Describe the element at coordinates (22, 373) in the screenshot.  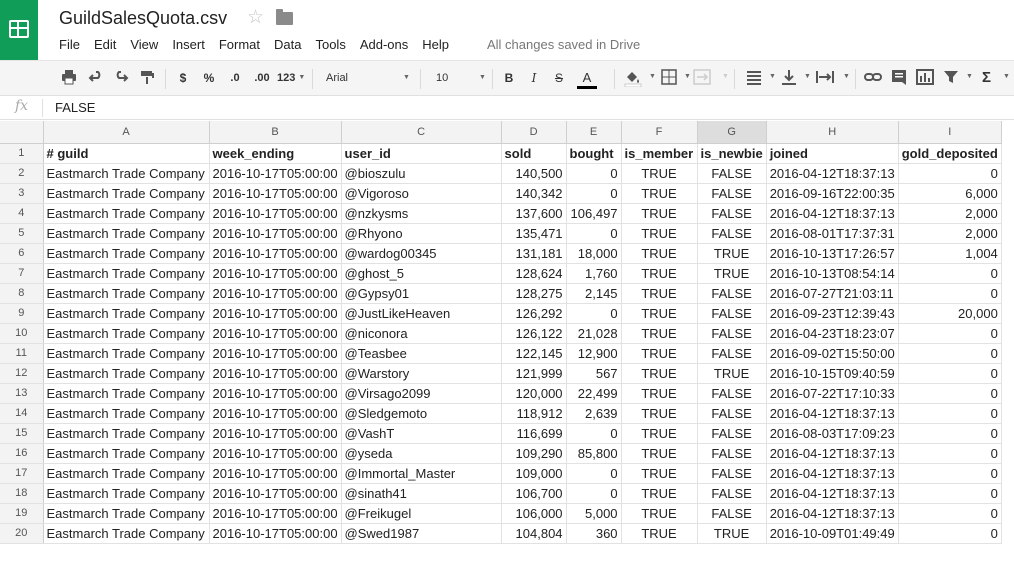
I see `row-number: 12` at that location.